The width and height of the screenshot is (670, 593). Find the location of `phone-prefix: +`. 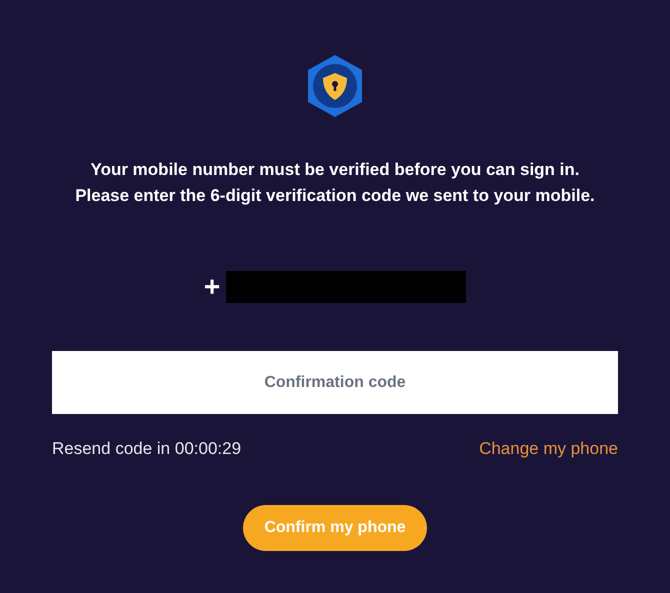

phone-prefix: + is located at coordinates (212, 287).